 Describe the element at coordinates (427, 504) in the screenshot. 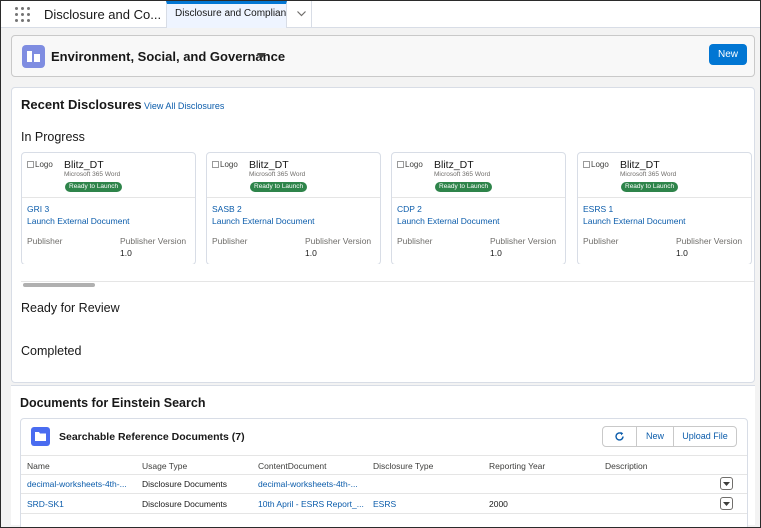

I see `disclosure-type-cell: ESRS` at that location.